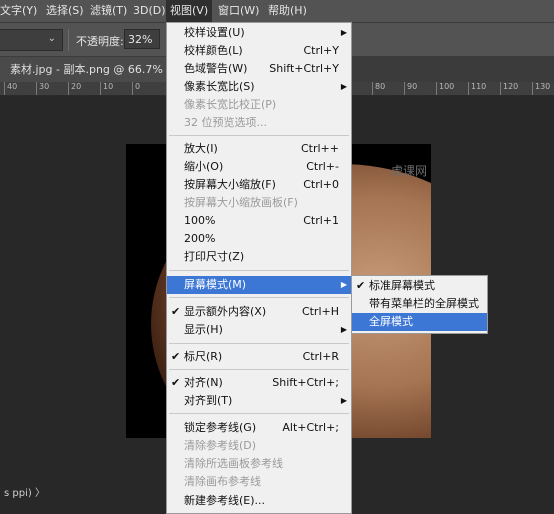 The width and height of the screenshot is (554, 514). What do you see at coordinates (259, 221) in the screenshot?
I see `menu-item-100: 100% Ctrl+1` at bounding box center [259, 221].